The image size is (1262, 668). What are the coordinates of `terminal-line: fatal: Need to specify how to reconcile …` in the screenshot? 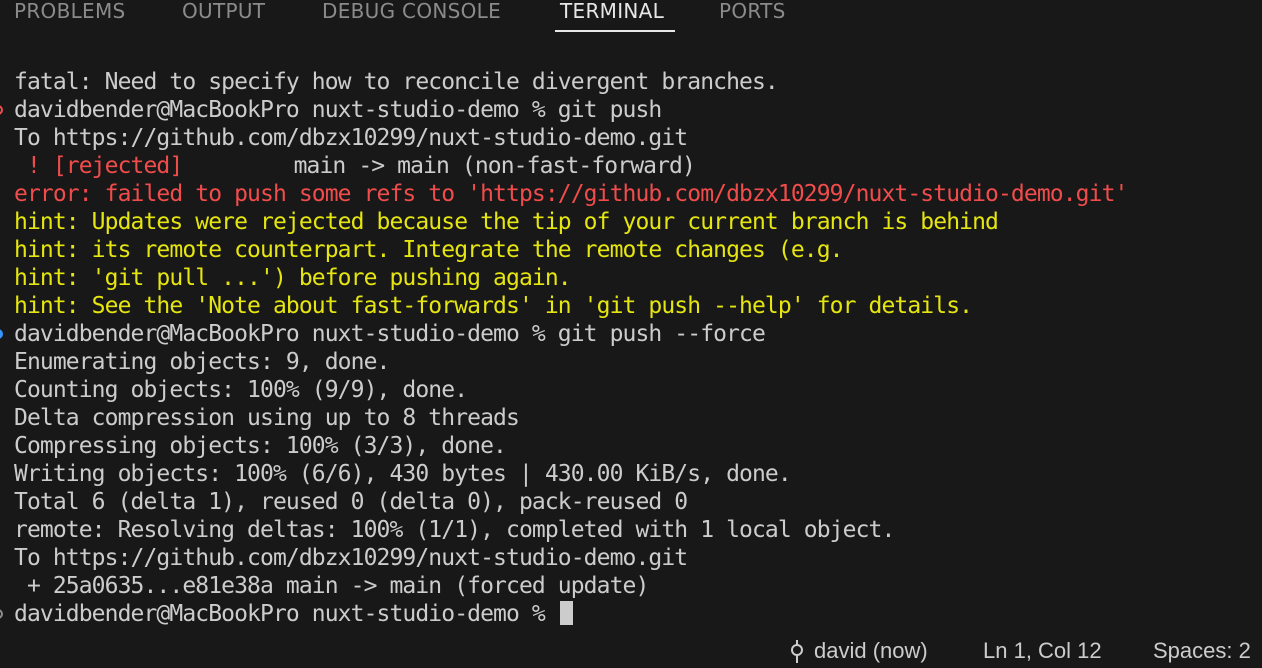 It's located at (396, 82).